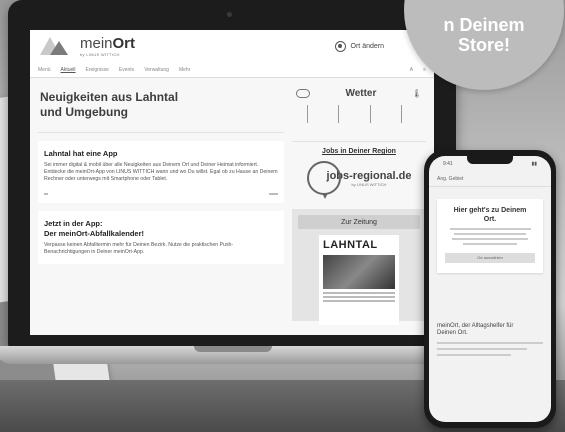 This screenshot has width=565, height=432. What do you see at coordinates (359, 222) in the screenshot?
I see `zur-zeitung-button: Zur Zeitung` at bounding box center [359, 222].